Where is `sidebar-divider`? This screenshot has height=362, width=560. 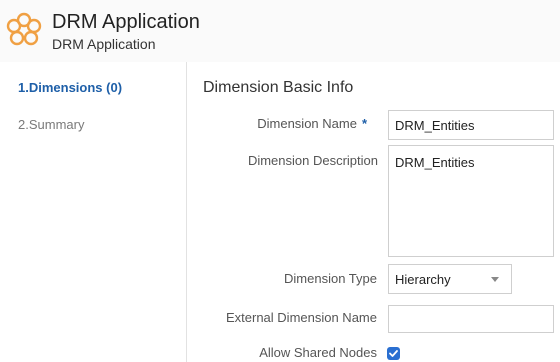 sidebar-divider is located at coordinates (186, 212).